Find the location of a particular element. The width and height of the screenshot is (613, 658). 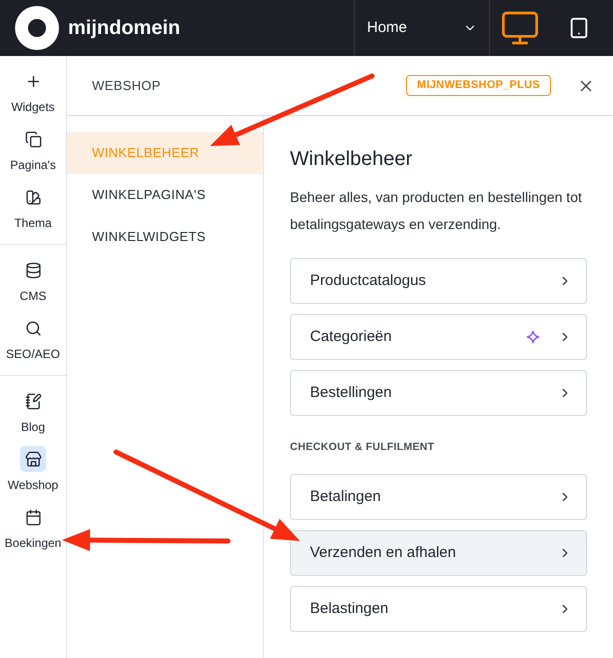

sidebar-item: Blog is located at coordinates (33, 412).